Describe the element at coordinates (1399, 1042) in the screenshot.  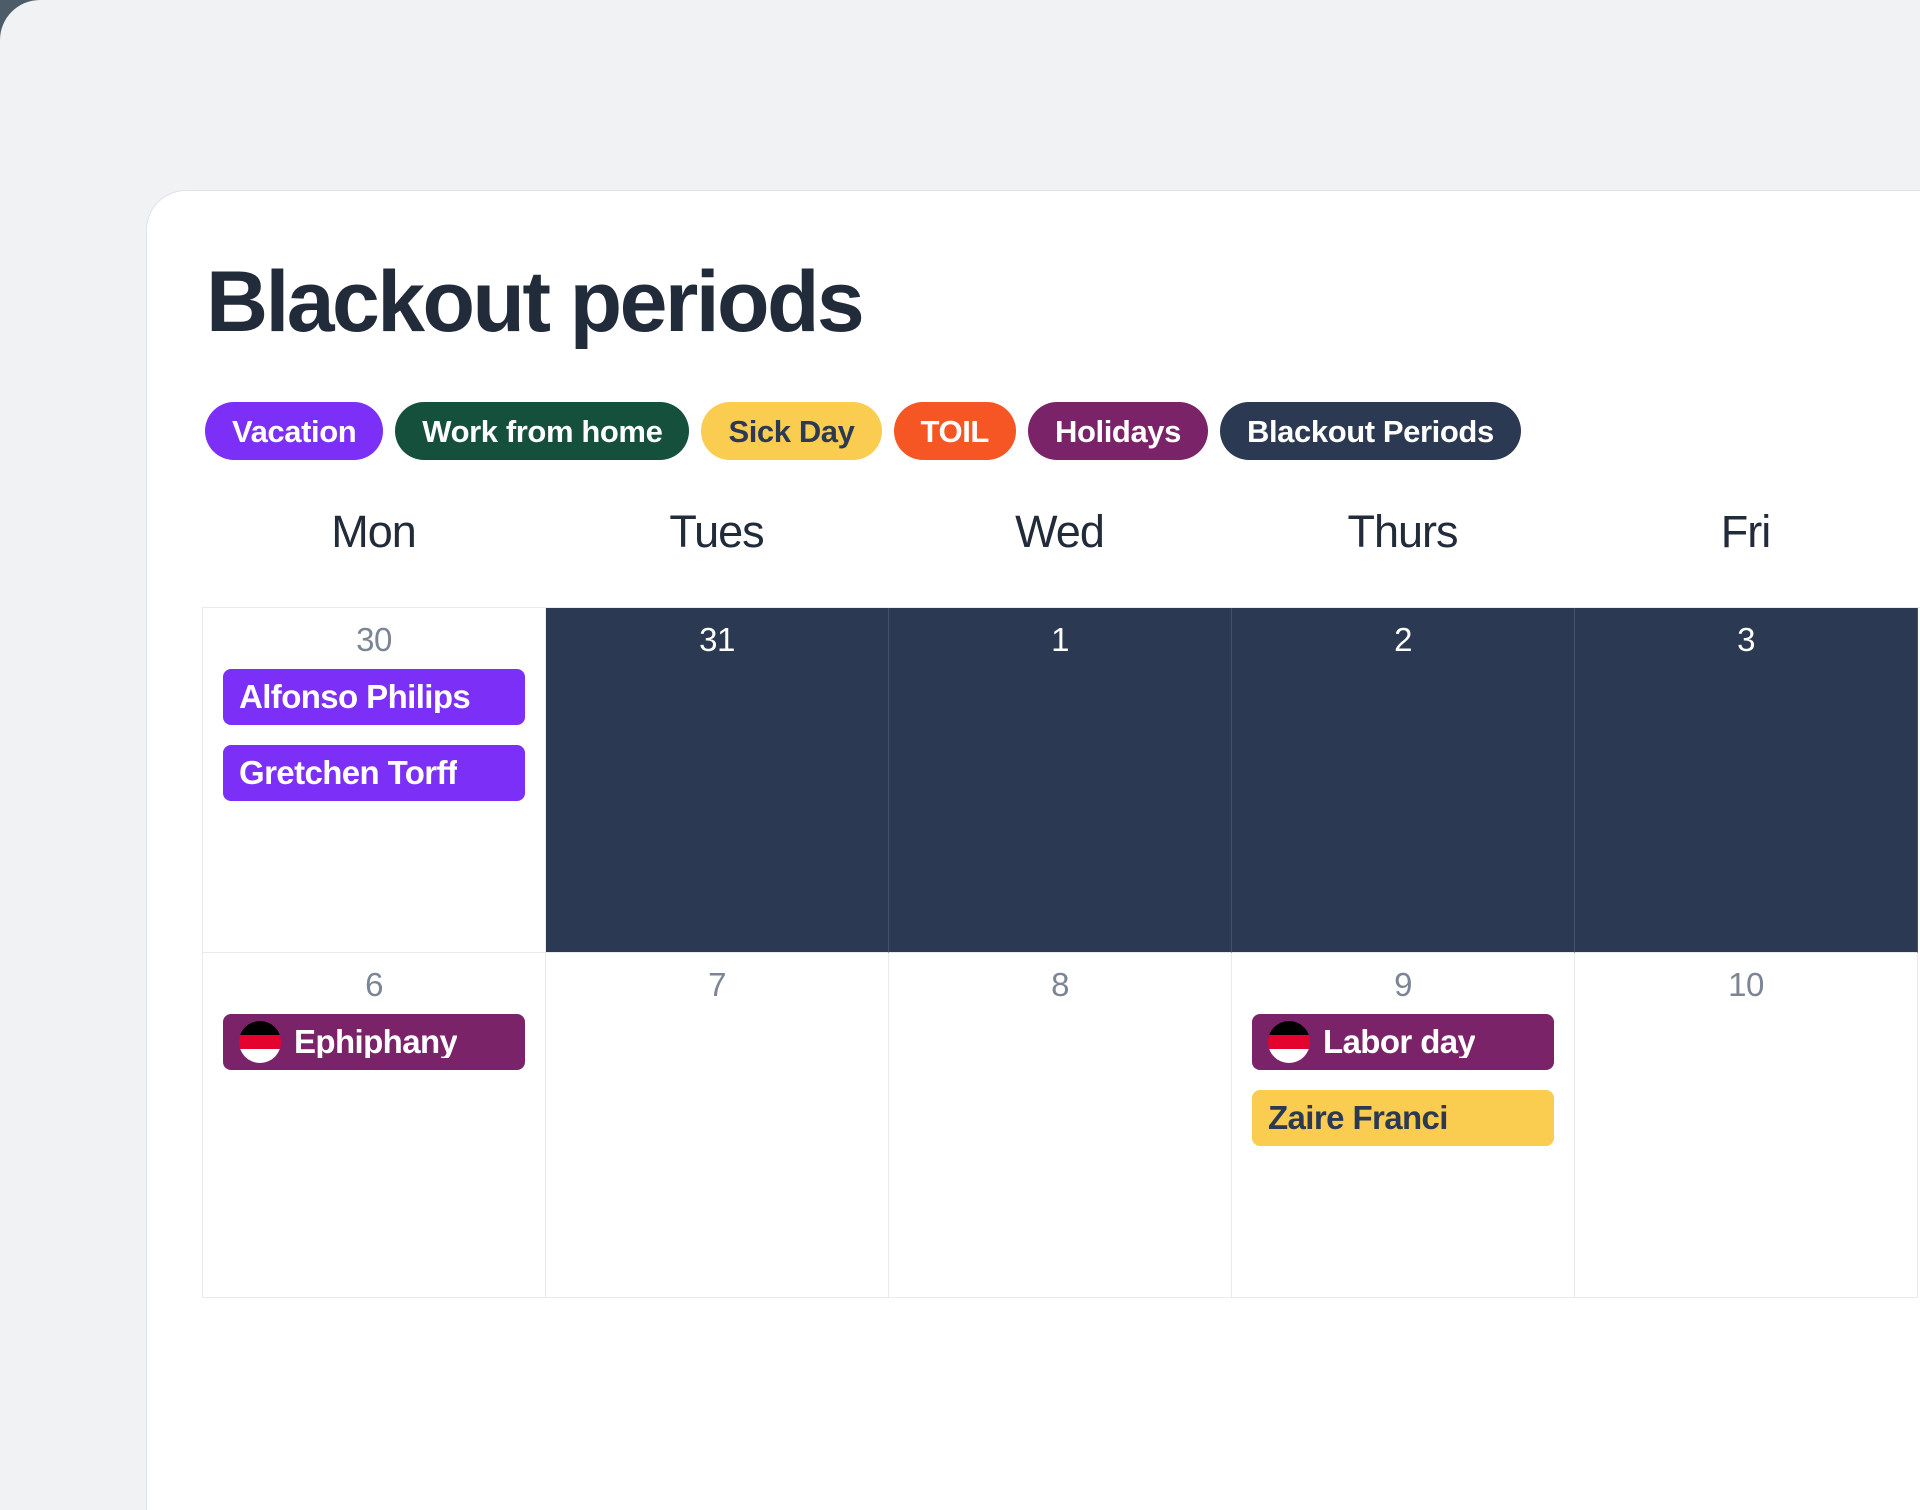
I see `event-chip-label: Labor day` at that location.